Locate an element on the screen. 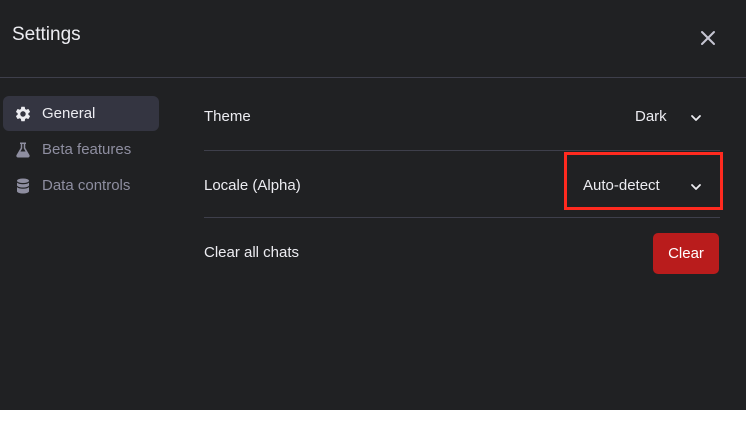 This screenshot has height=422, width=750. theme-select: Dark is located at coordinates (675, 118).